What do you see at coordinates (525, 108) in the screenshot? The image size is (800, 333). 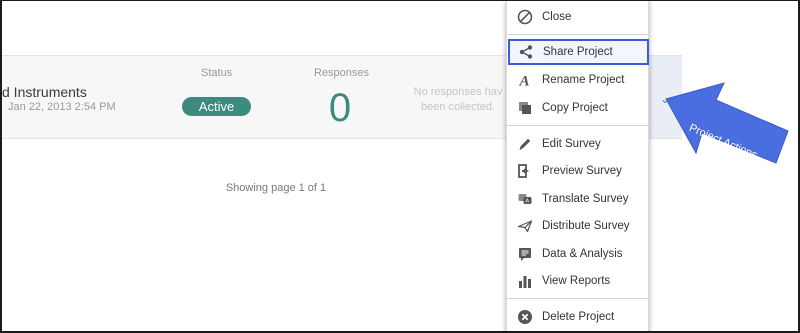 I see `copy-icon` at bounding box center [525, 108].